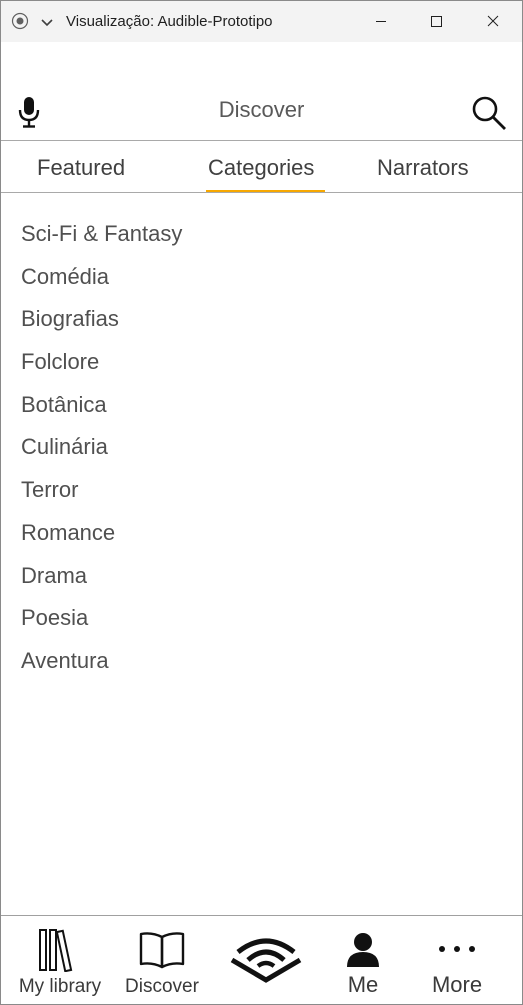 The height and width of the screenshot is (1005, 523). What do you see at coordinates (457, 949) in the screenshot?
I see `more-dots-icon` at bounding box center [457, 949].